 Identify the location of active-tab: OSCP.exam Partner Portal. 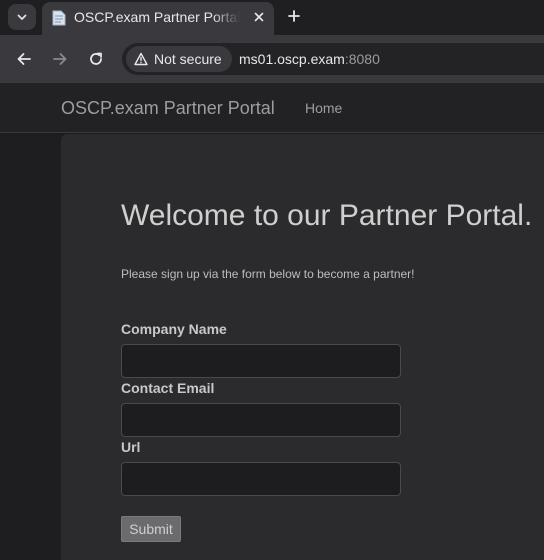
(158, 18).